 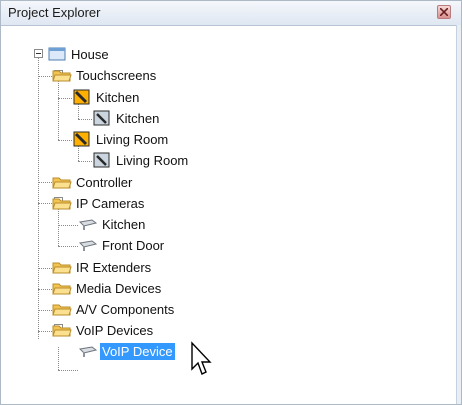 I want to click on tree-label: IR Extenders, so click(x=114, y=267).